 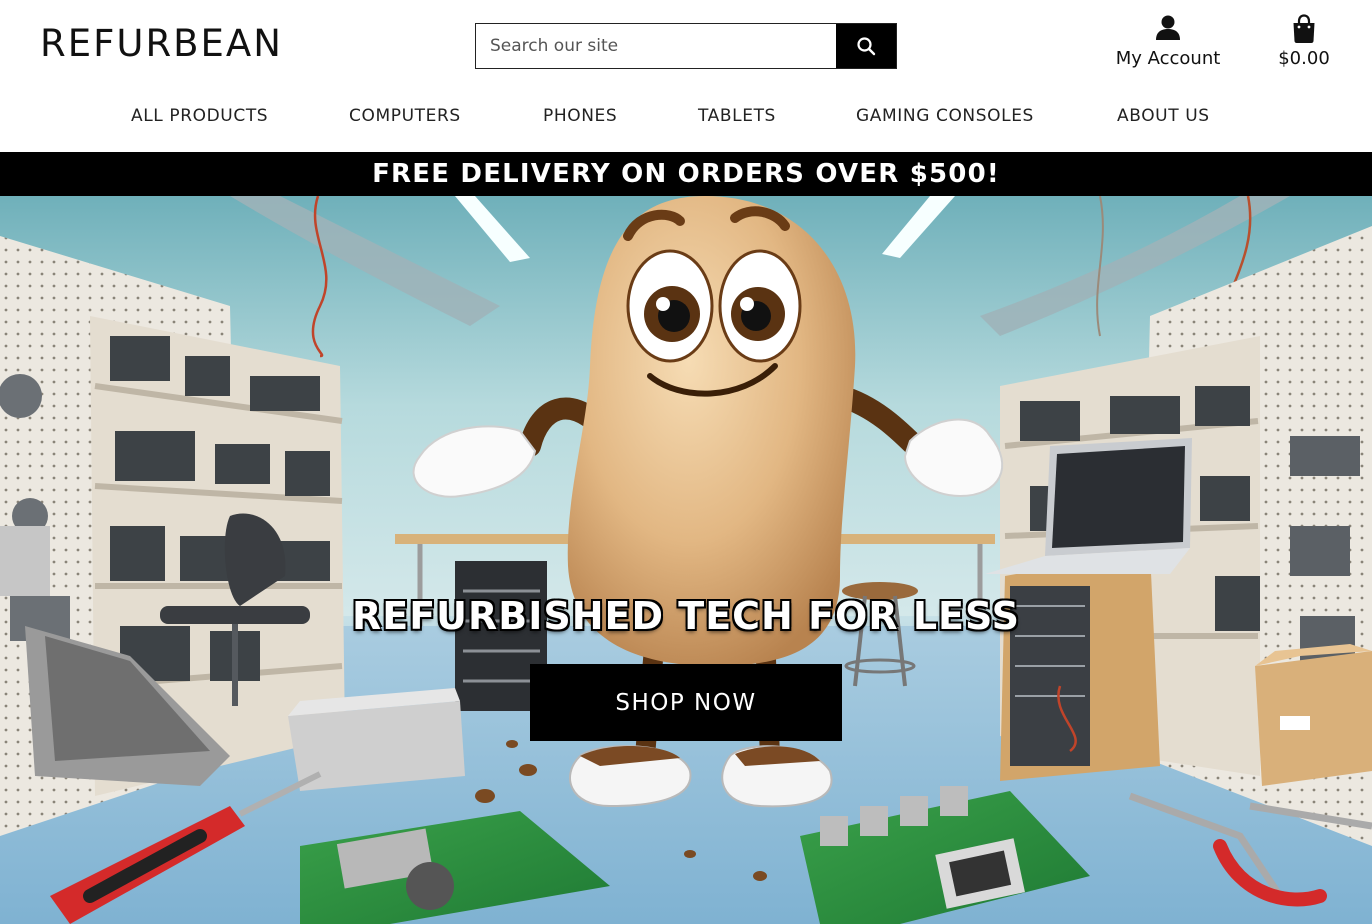 What do you see at coordinates (686, 616) in the screenshot?
I see `hero-title: REFURBISHED TECH FOR LESS` at bounding box center [686, 616].